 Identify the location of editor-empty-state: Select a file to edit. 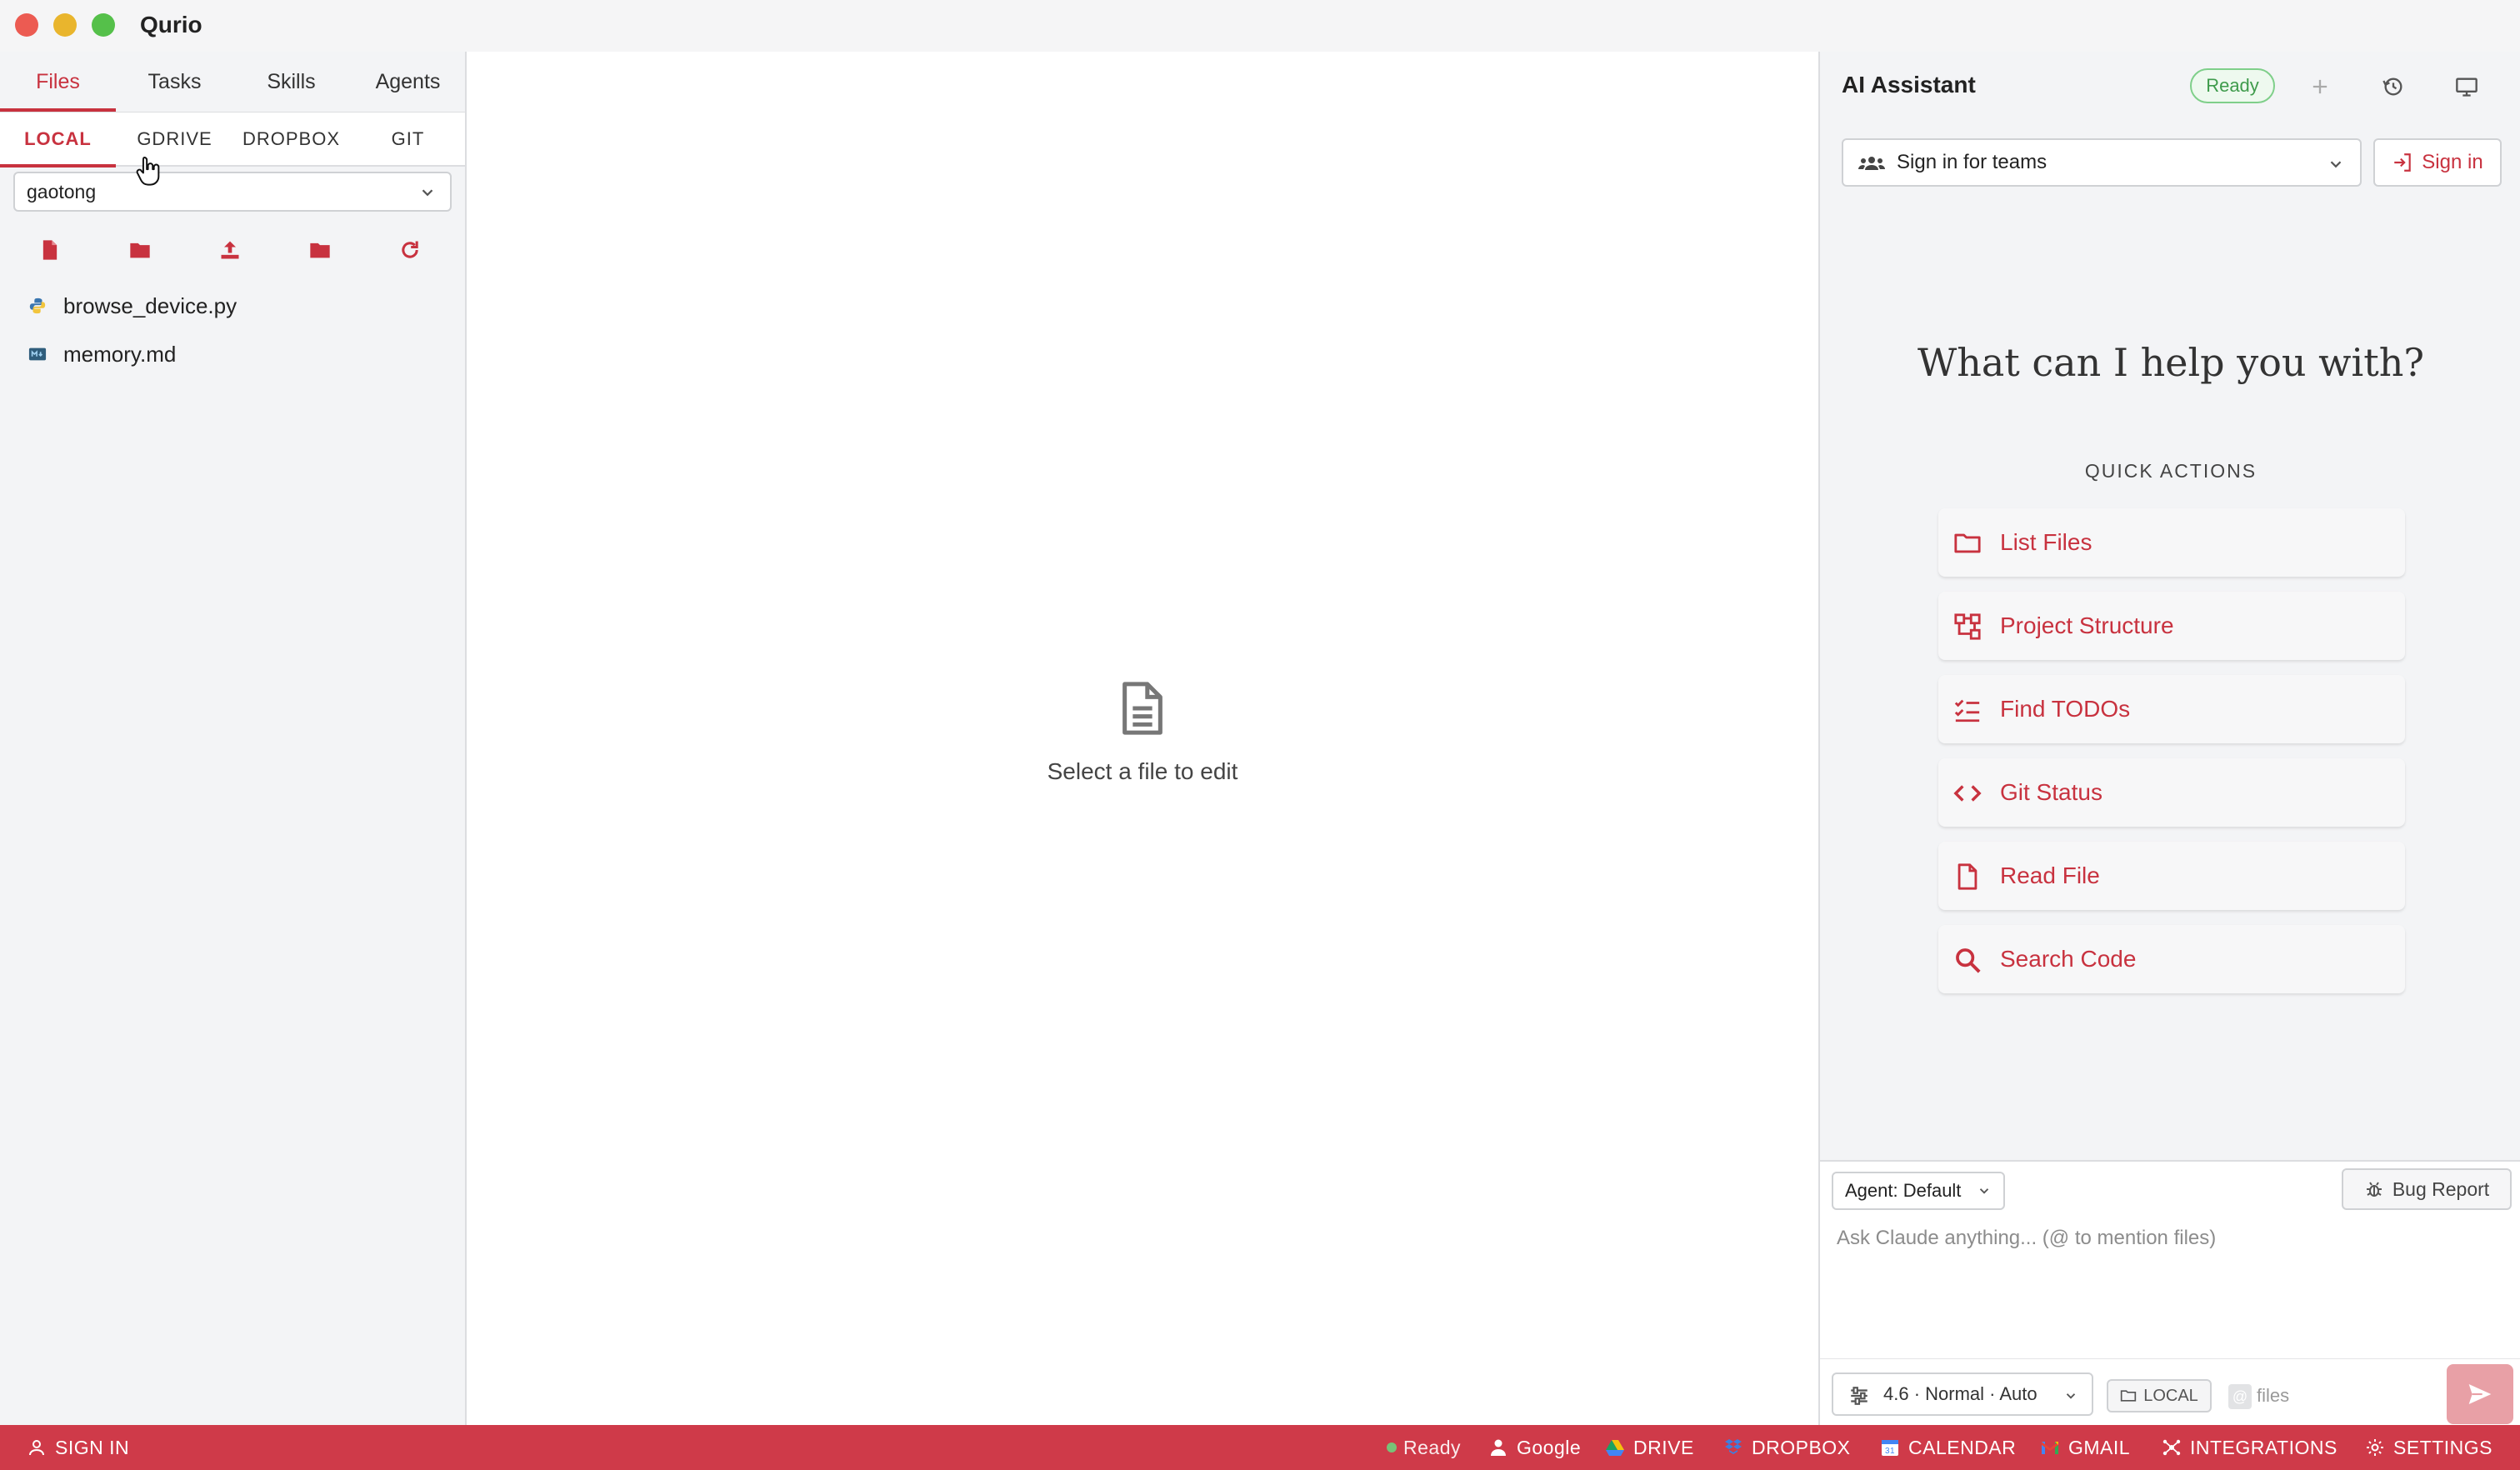
(1142, 733).